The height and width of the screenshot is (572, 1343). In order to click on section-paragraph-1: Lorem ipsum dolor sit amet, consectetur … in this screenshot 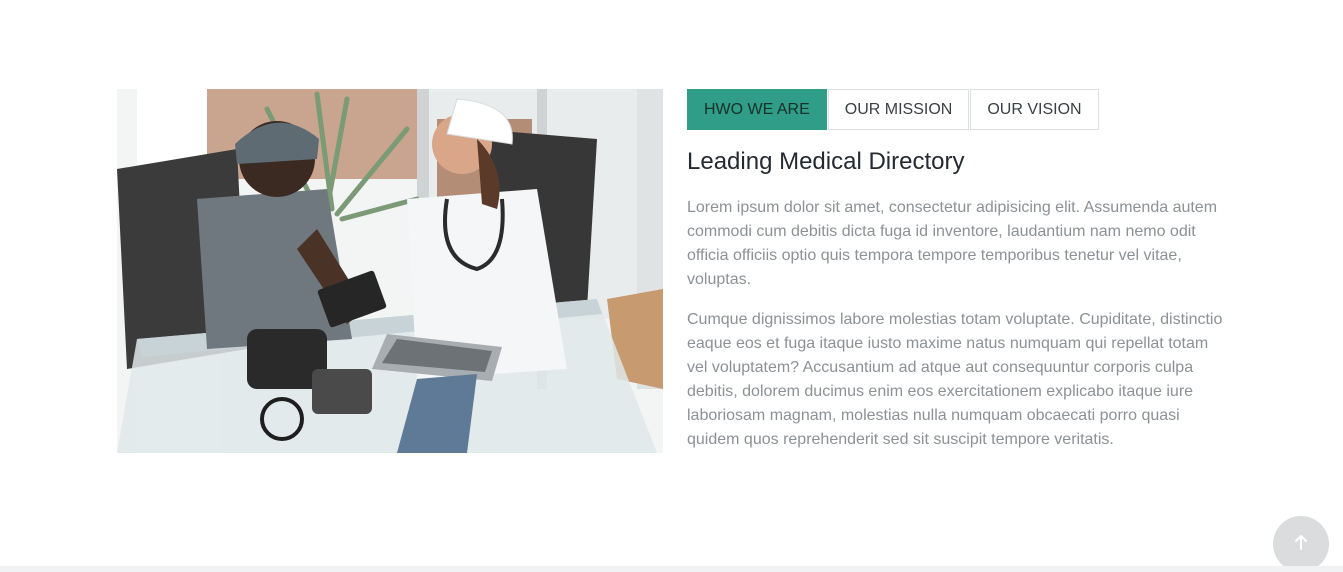, I will do `click(952, 243)`.